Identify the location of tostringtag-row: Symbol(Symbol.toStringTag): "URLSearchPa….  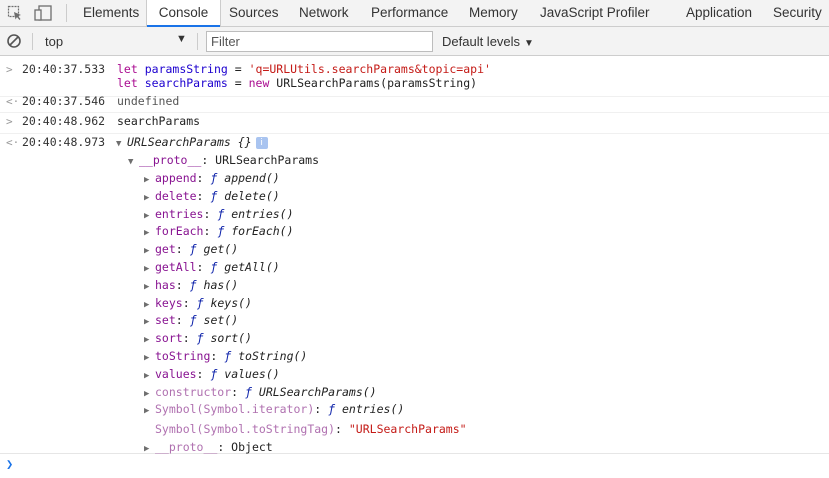
(311, 429).